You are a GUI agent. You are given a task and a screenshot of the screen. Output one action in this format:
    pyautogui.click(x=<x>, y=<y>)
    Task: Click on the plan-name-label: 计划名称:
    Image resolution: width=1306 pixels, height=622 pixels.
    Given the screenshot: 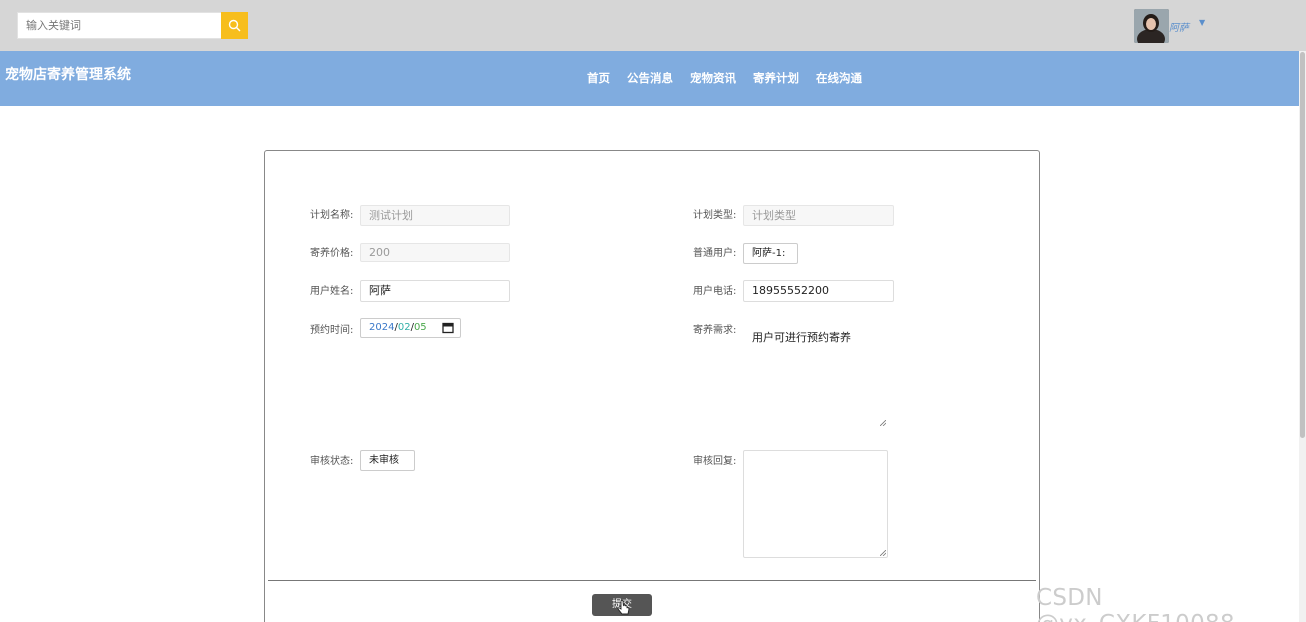 What is the action you would take?
    pyautogui.click(x=332, y=215)
    